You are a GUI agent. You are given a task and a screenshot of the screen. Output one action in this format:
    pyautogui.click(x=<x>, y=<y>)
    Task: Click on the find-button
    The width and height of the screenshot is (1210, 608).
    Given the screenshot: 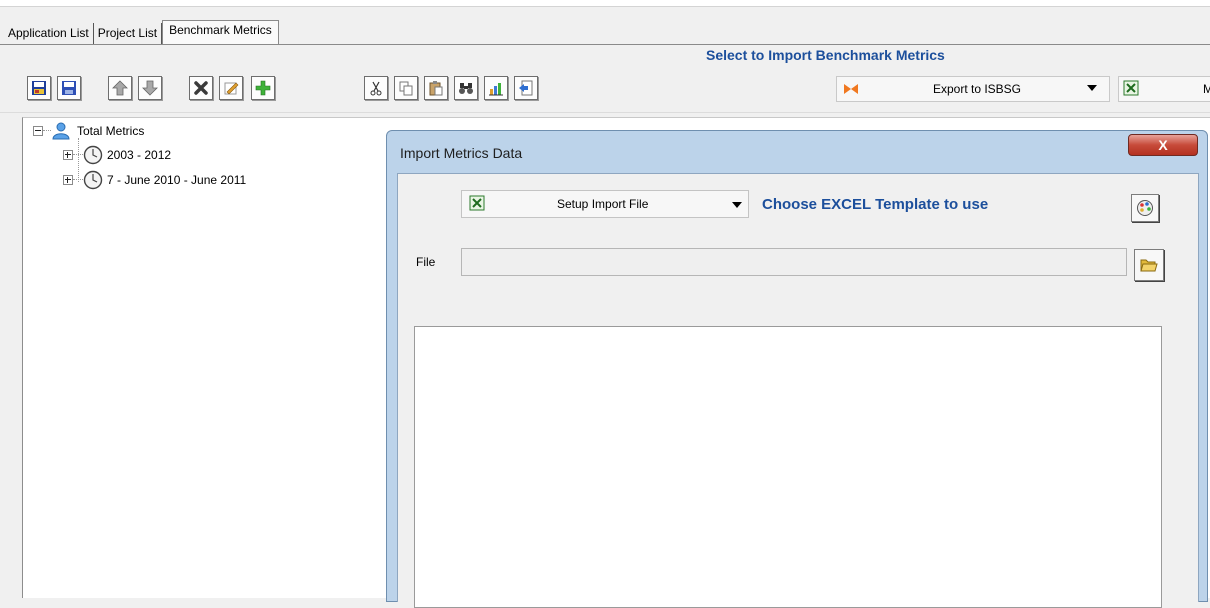 What is the action you would take?
    pyautogui.click(x=466, y=88)
    